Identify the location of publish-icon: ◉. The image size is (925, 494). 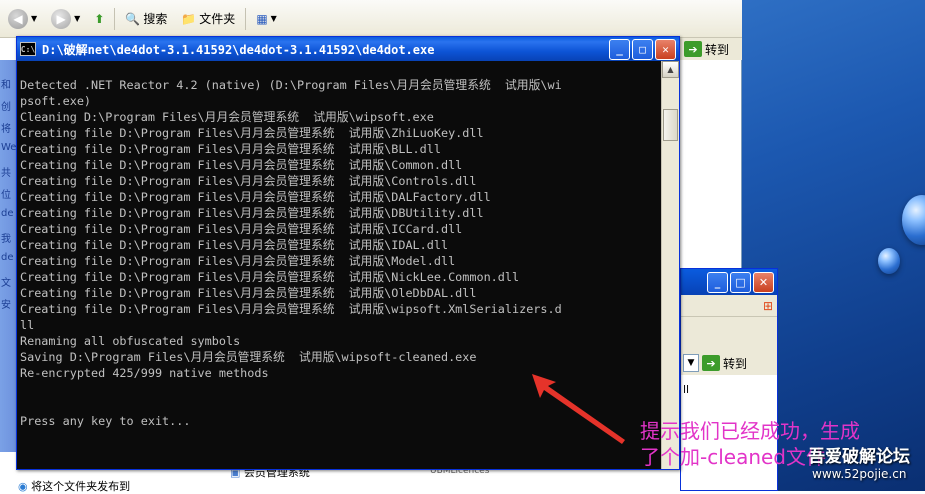
(23, 486).